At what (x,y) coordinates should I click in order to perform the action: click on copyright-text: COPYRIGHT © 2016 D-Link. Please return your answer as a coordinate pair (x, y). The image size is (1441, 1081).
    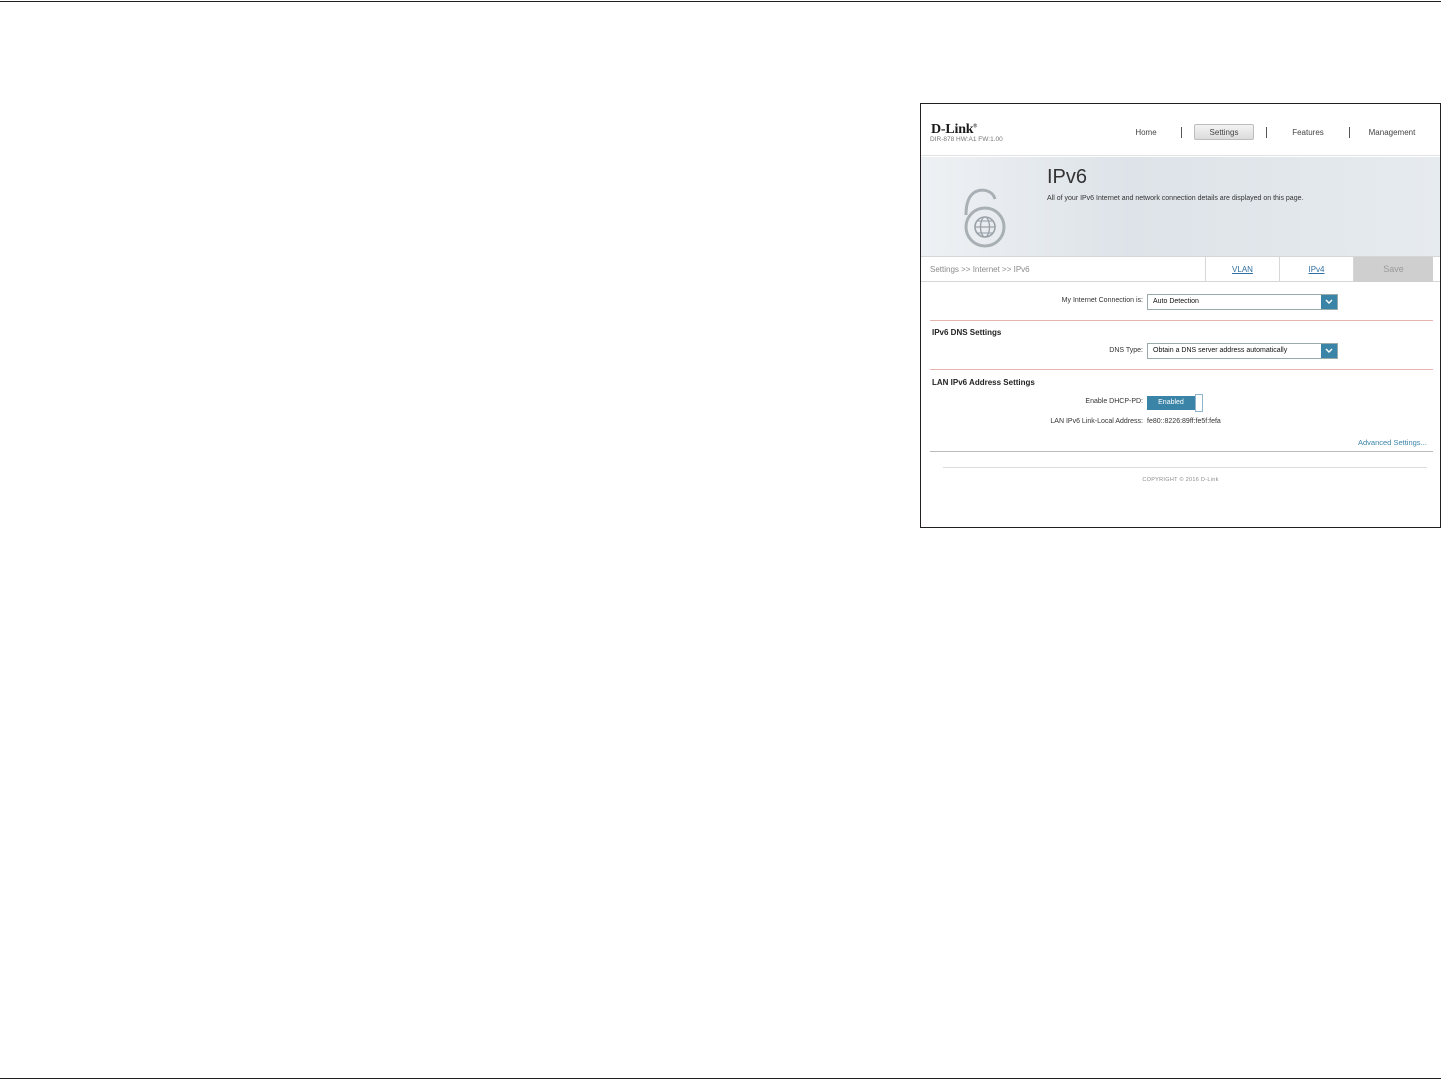
    Looking at the image, I should click on (1180, 480).